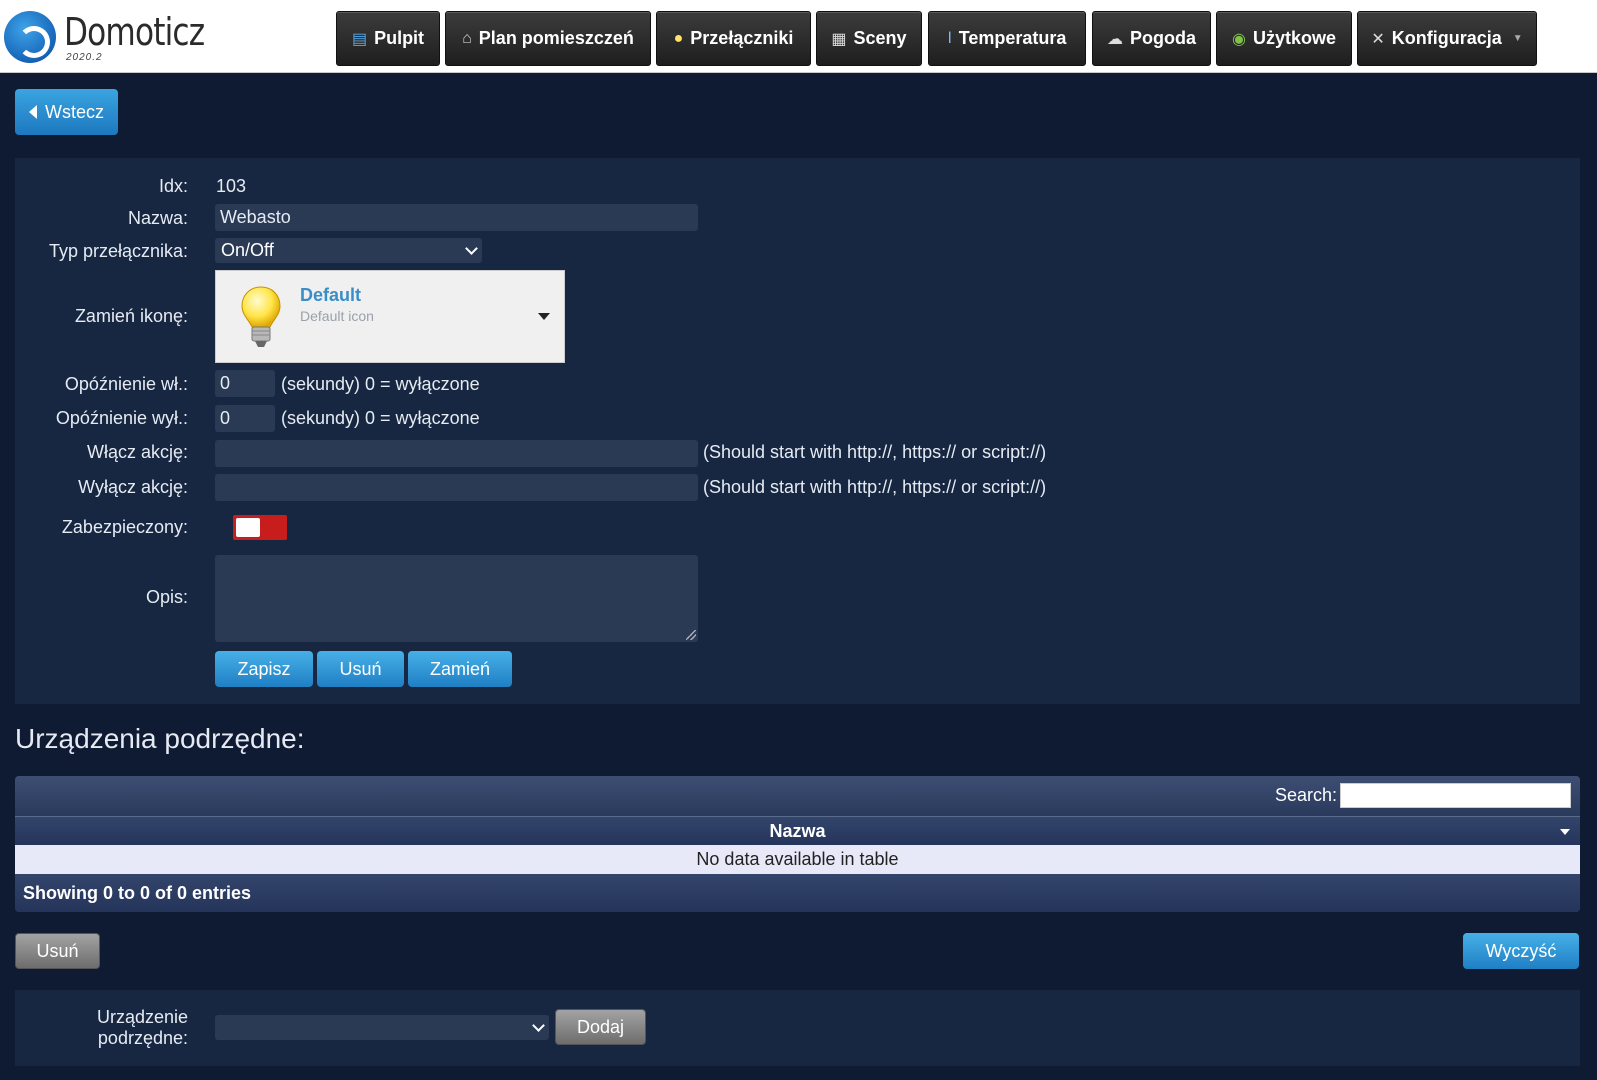  What do you see at coordinates (1012, 38) in the screenshot?
I see `nav-label: Temperatura` at bounding box center [1012, 38].